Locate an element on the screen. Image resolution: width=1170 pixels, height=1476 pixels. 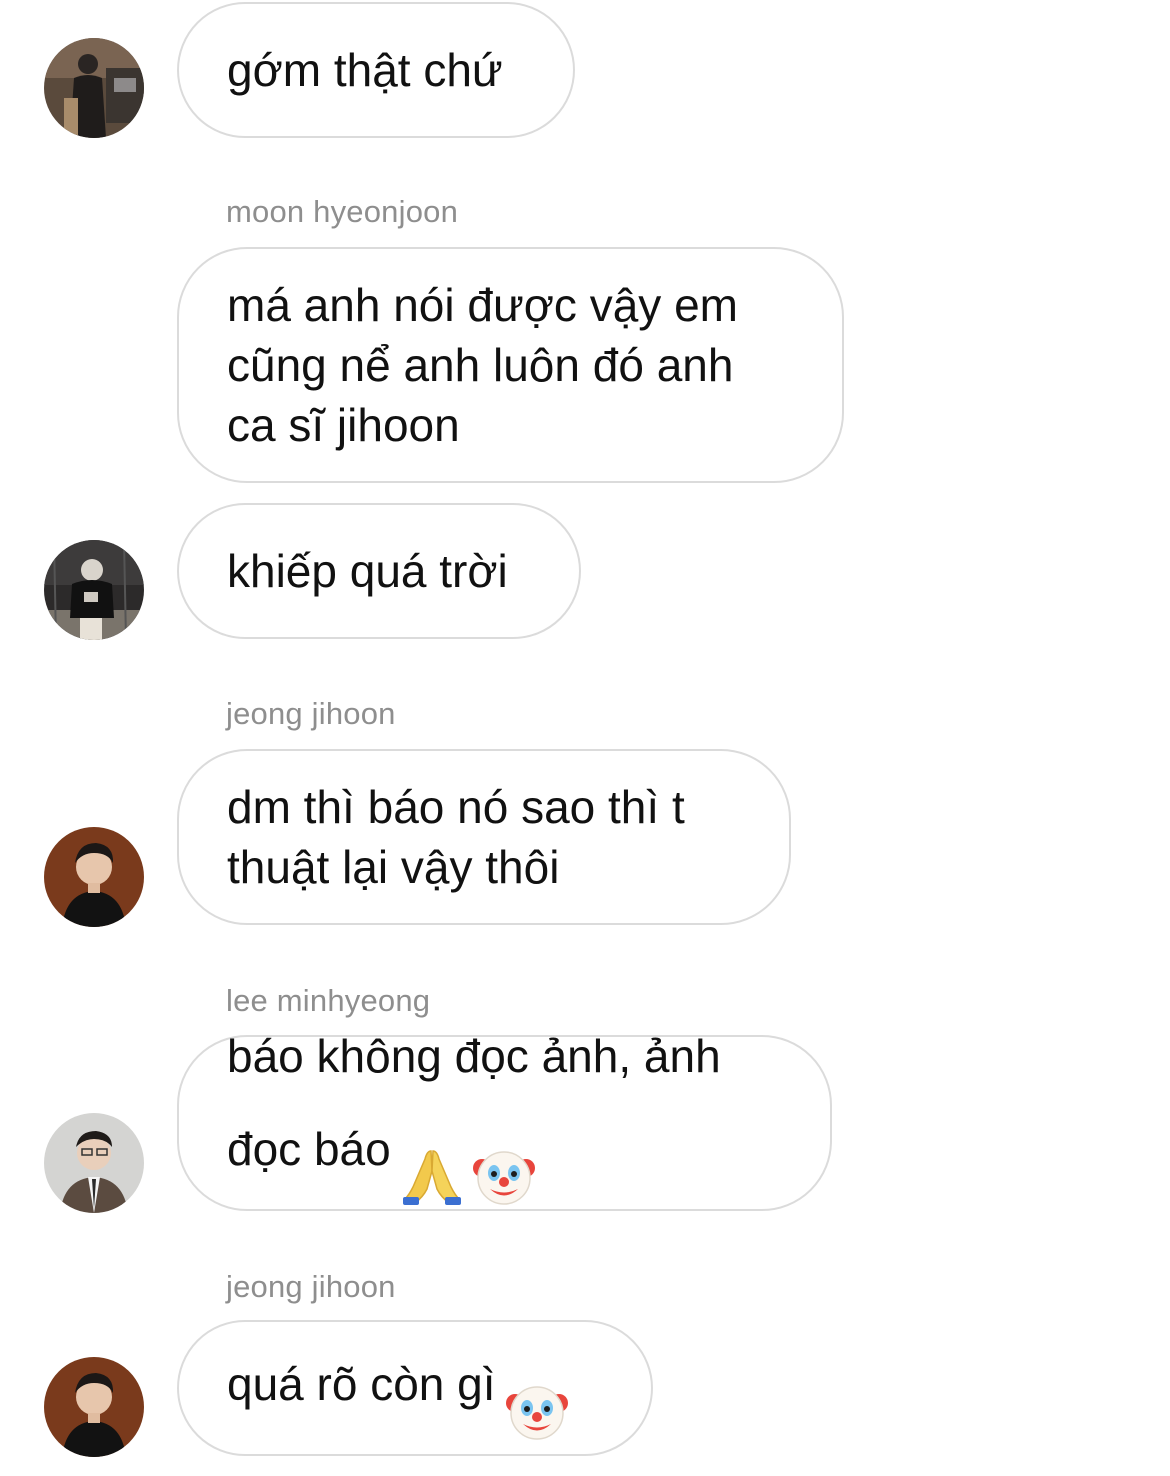
message-text: báo không đọc ảnh, ảnh đọc báo is located at coordinates (474, 1123).